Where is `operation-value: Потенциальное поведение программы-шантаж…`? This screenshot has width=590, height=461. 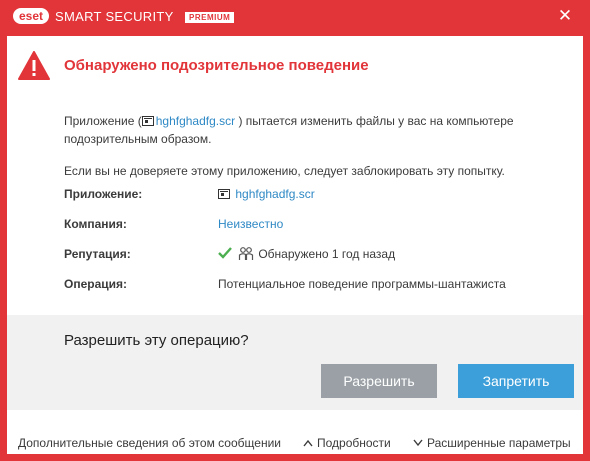
operation-value: Потенциальное поведение программы-шантаж… is located at coordinates (362, 284).